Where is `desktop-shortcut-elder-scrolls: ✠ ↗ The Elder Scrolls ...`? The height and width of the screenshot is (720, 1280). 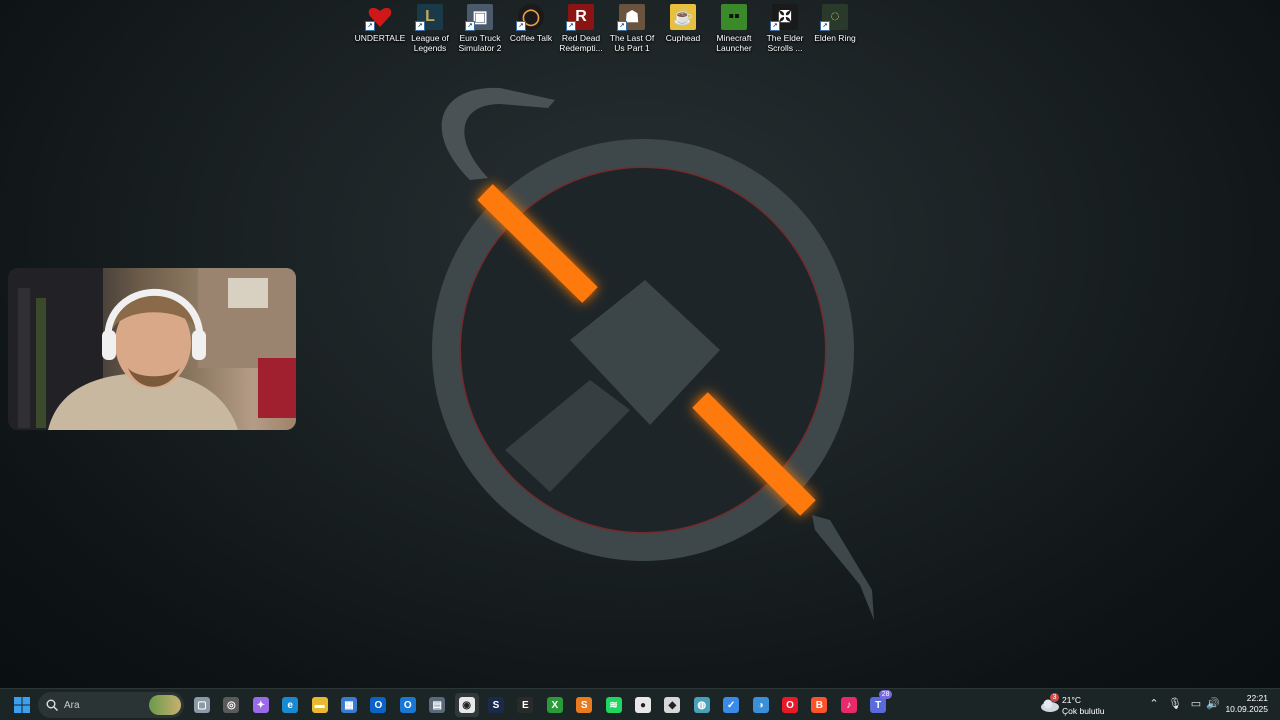 desktop-shortcut-elder-scrolls: ✠ ↗ The Elder Scrolls ... is located at coordinates (785, 28).